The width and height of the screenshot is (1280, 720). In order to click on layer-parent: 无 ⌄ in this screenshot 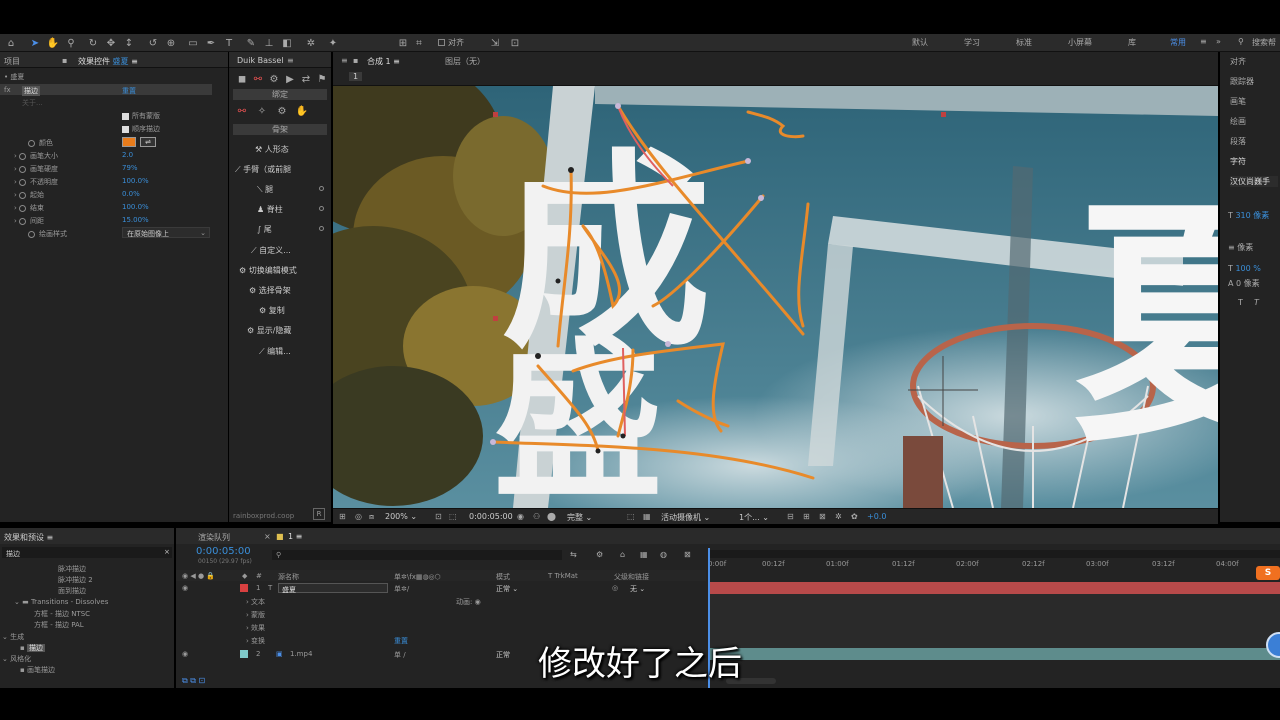, I will do `click(637, 589)`.